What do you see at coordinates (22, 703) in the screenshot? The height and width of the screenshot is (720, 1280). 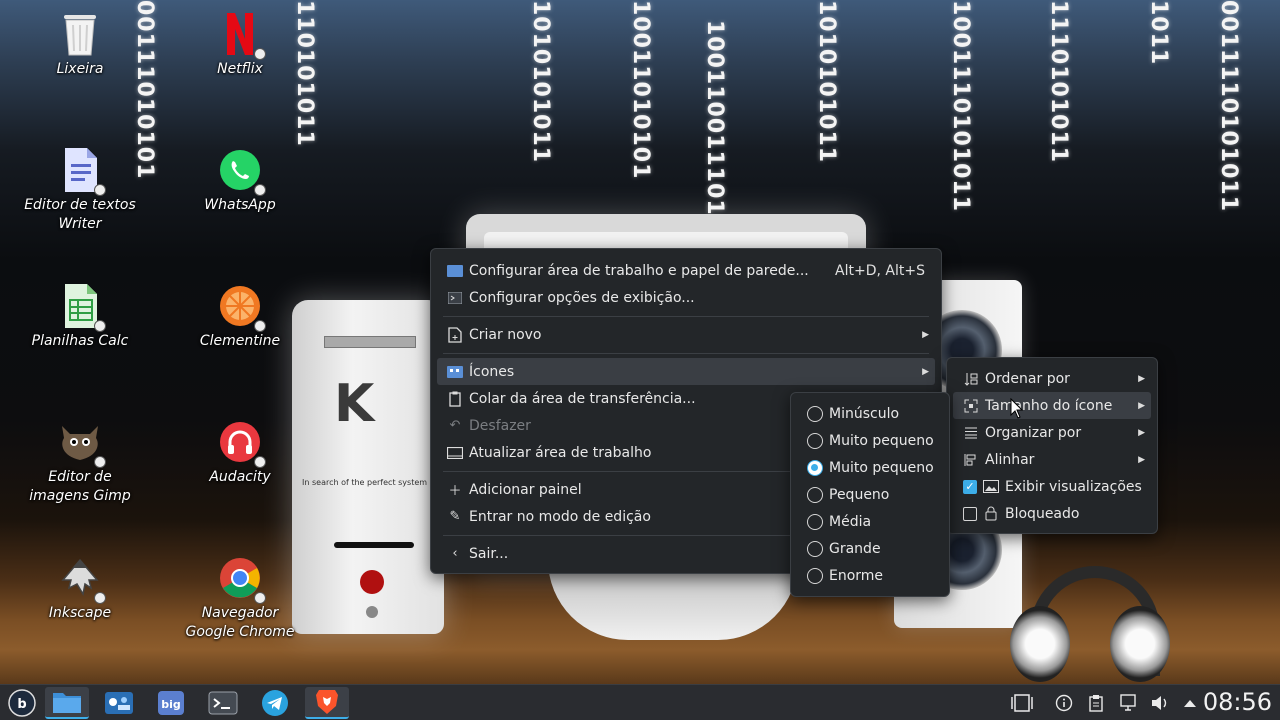 I see `launcher-button: b` at bounding box center [22, 703].